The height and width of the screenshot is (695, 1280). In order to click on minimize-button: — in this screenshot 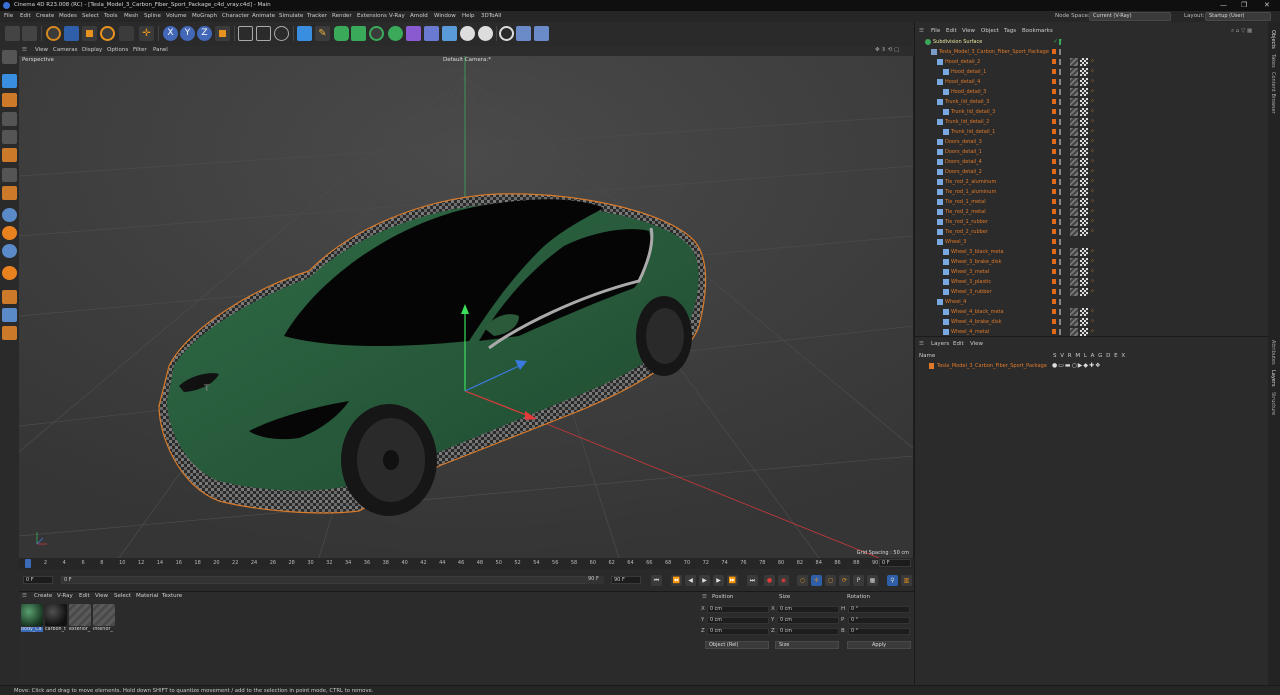, I will do `click(1223, 5)`.